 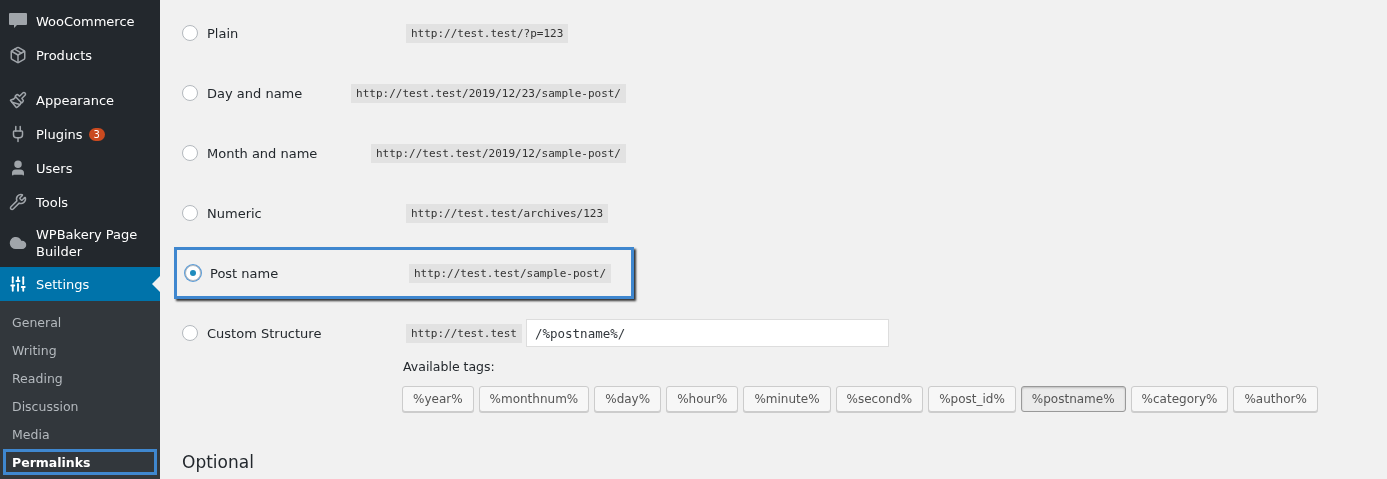 I want to click on option-label: Plain, so click(x=223, y=33).